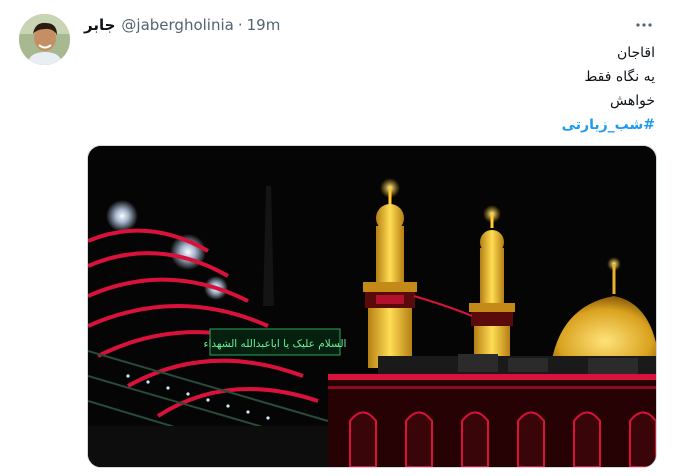  I want to click on tweet-line-1: اقاجان, so click(635, 53).